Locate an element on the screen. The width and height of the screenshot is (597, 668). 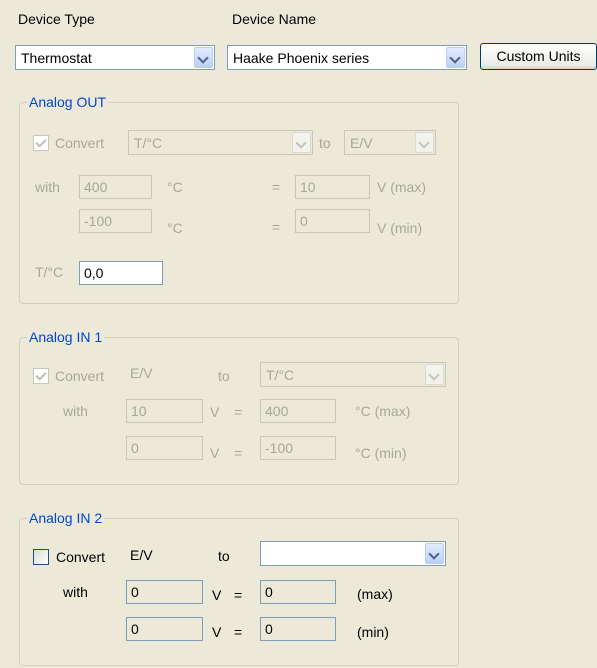
analog-in1-max-out-unit: °C (max) is located at coordinates (383, 411).